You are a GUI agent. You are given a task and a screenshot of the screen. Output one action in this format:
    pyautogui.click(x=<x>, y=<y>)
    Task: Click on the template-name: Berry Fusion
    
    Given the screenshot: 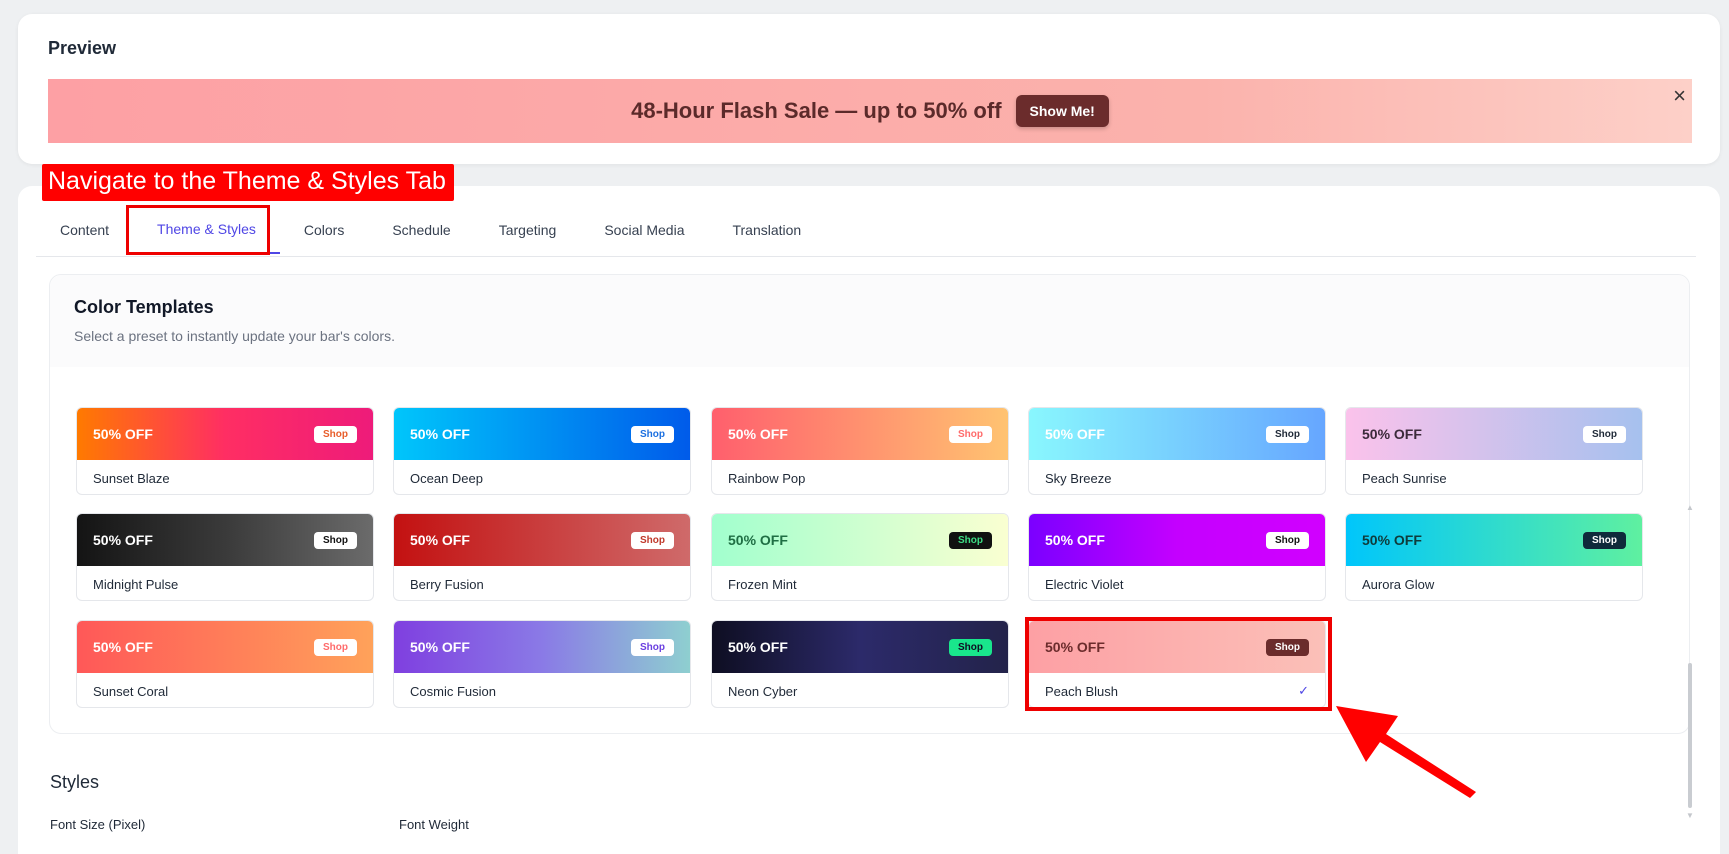 What is the action you would take?
    pyautogui.click(x=447, y=584)
    